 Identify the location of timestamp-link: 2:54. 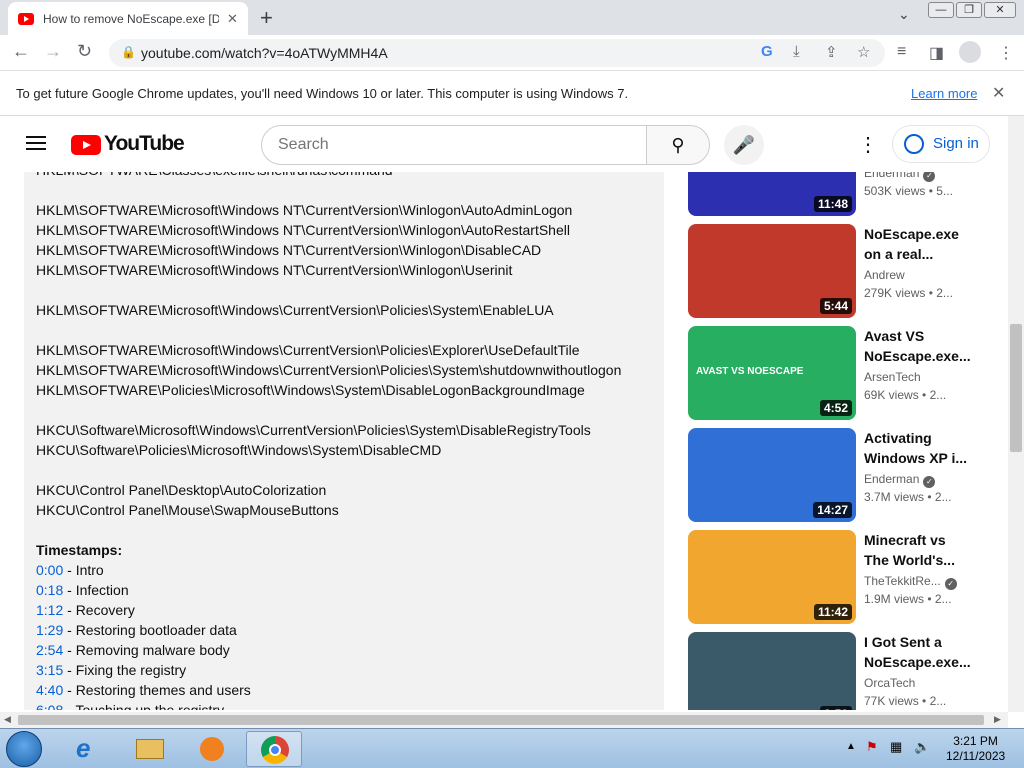
(49, 650).